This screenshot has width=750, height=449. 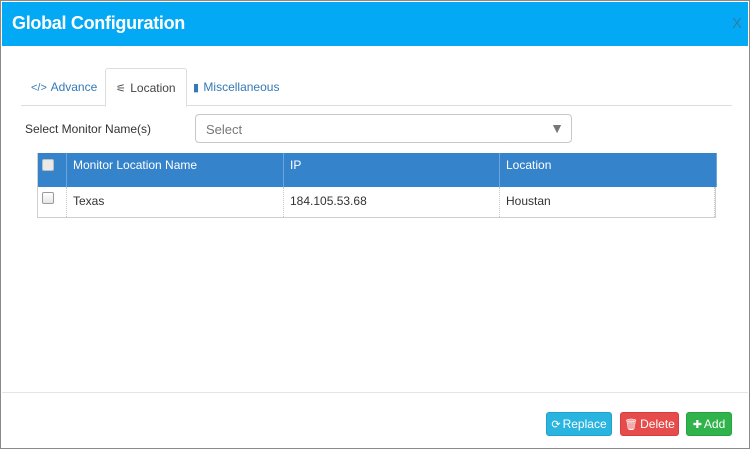 I want to click on code-icon: </>, so click(x=39, y=88).